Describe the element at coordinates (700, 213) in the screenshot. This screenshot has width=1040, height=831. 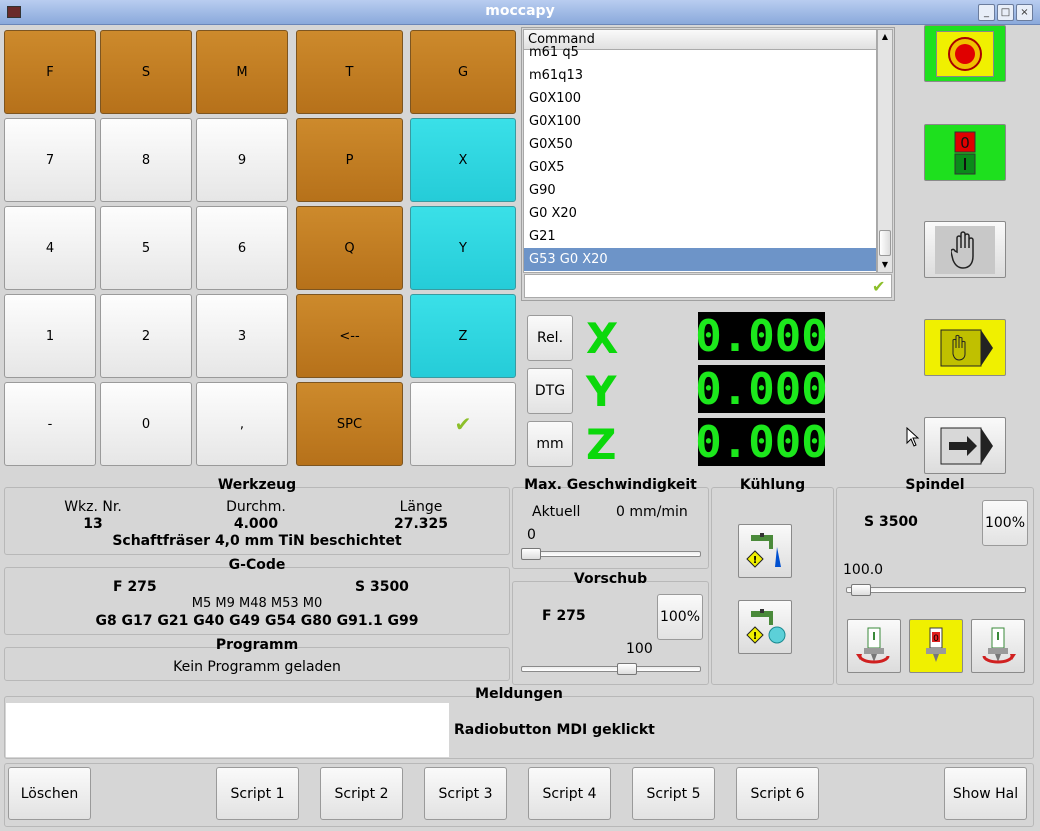
I see `command-item: G0 X20` at that location.